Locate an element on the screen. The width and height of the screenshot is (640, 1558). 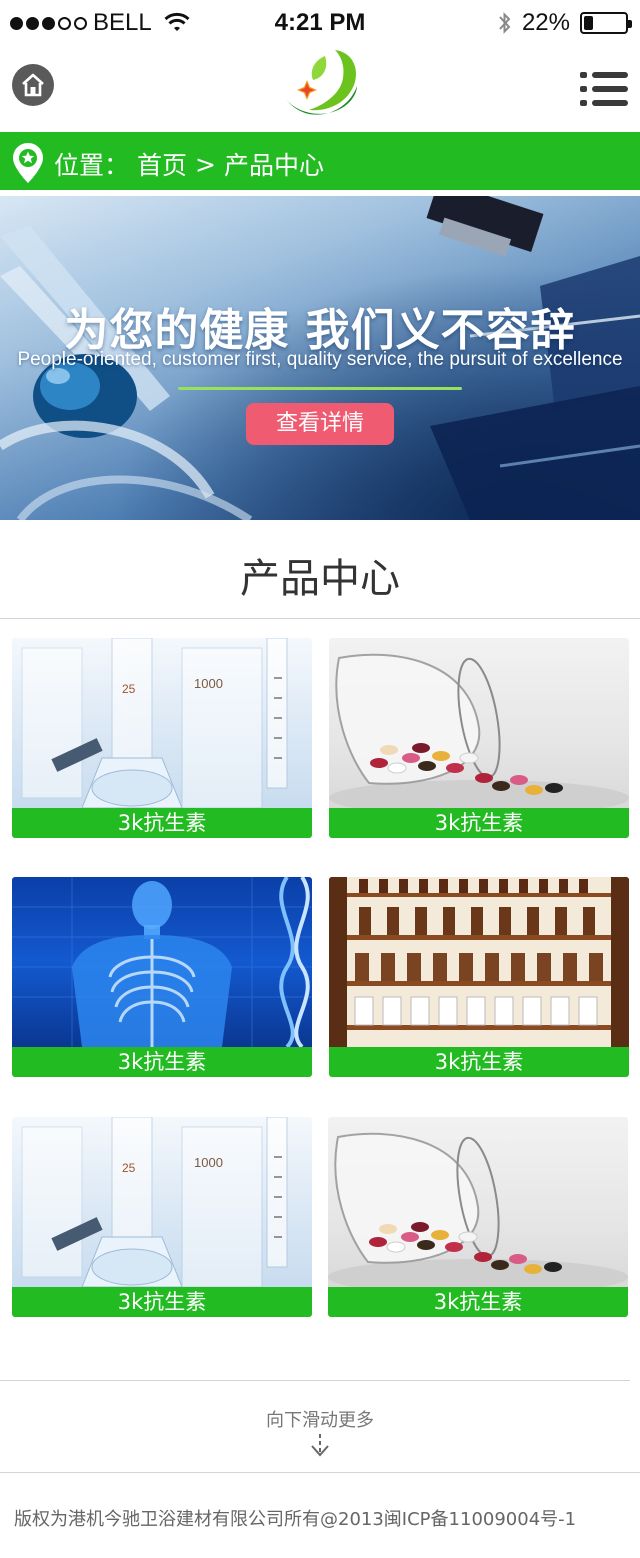
location-pin-icon is located at coordinates (28, 163).